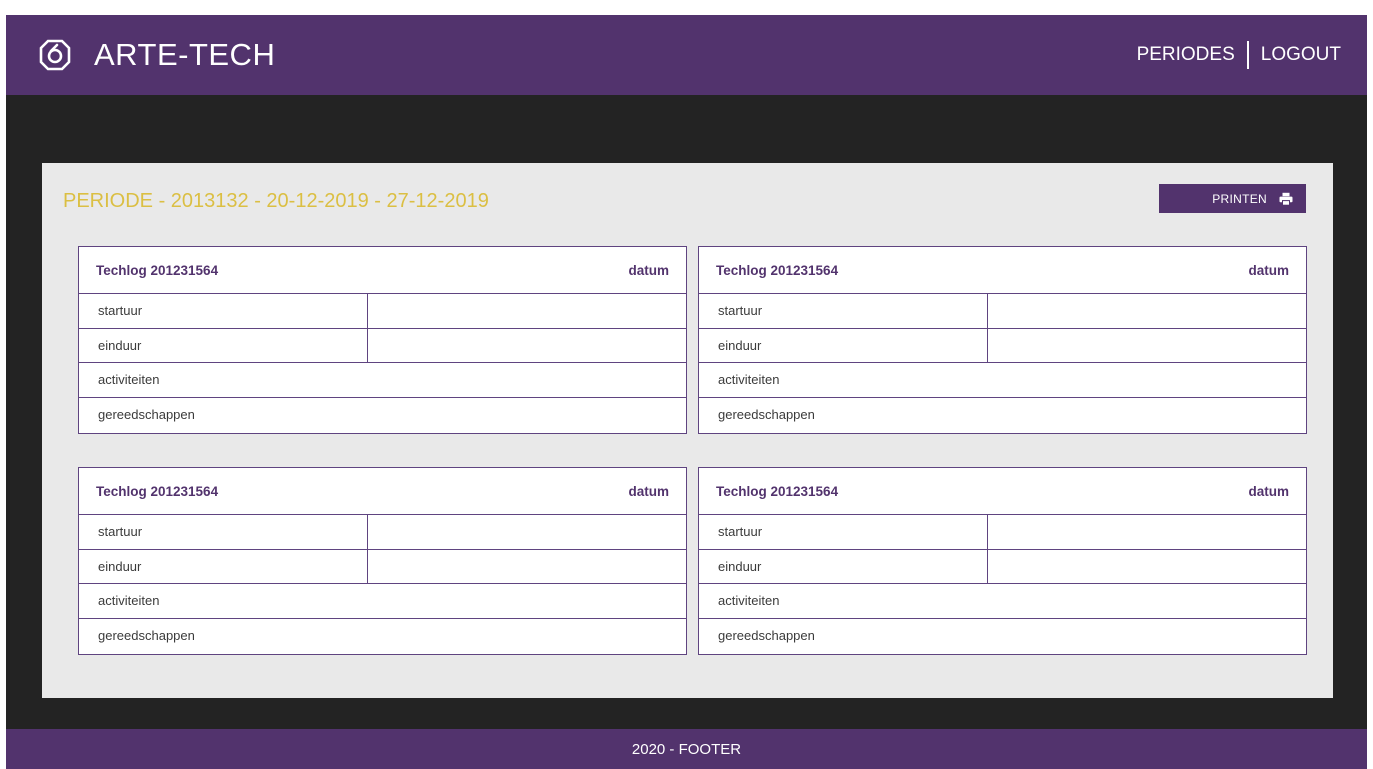 The height and width of the screenshot is (769, 1373). I want to click on arte-tech-logo-icon, so click(55, 55).